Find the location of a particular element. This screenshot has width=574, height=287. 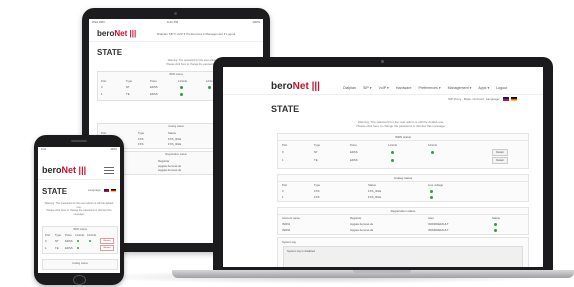

col-account: Account name is located at coordinates (291, 218).